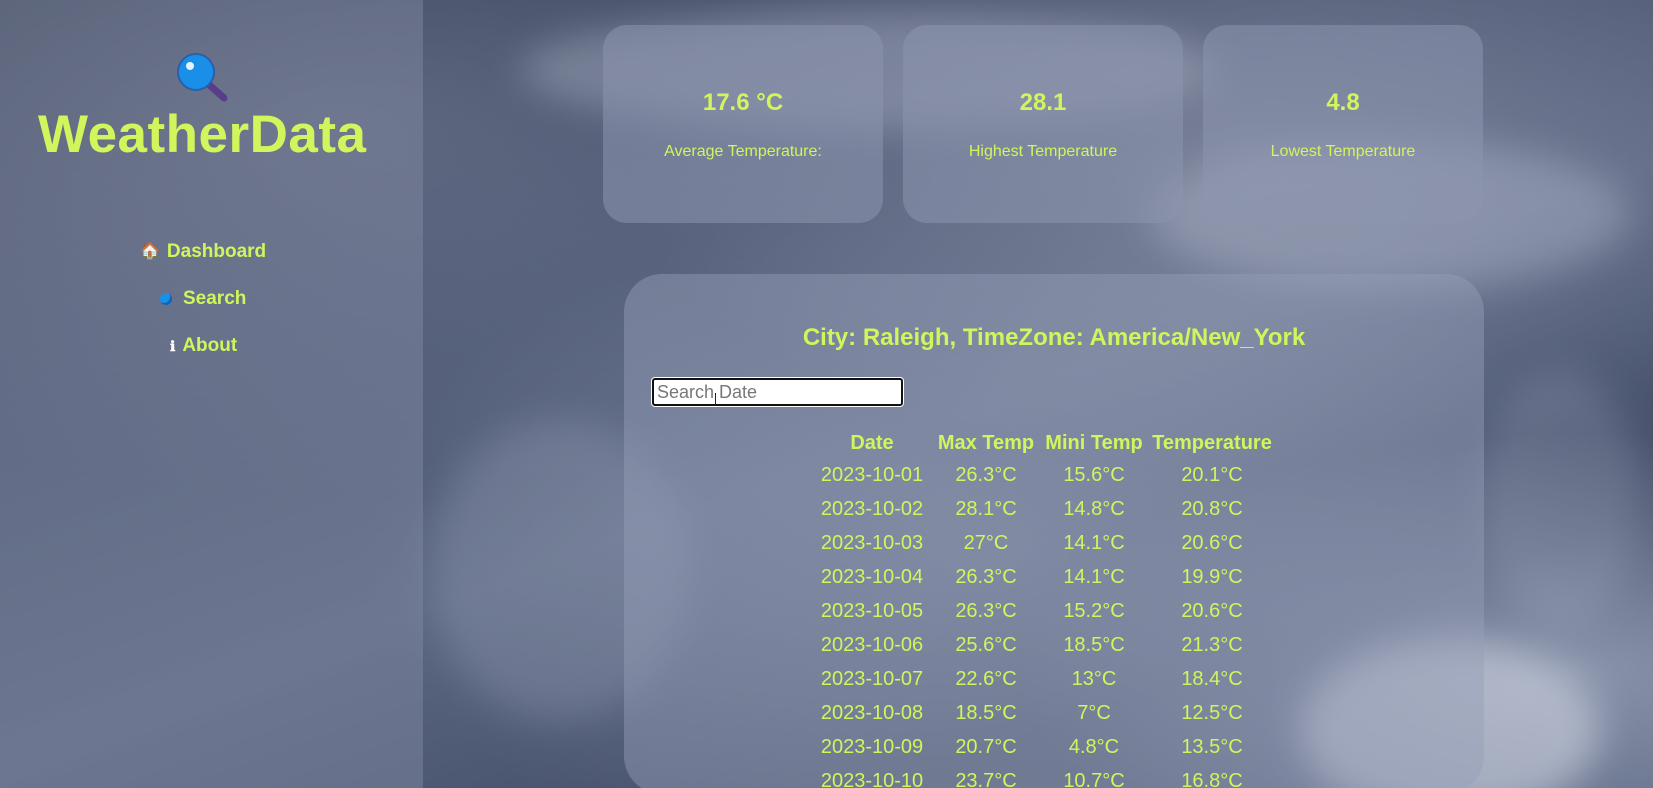 This screenshot has height=788, width=1653. I want to click on card-value: 28.1, so click(1043, 102).